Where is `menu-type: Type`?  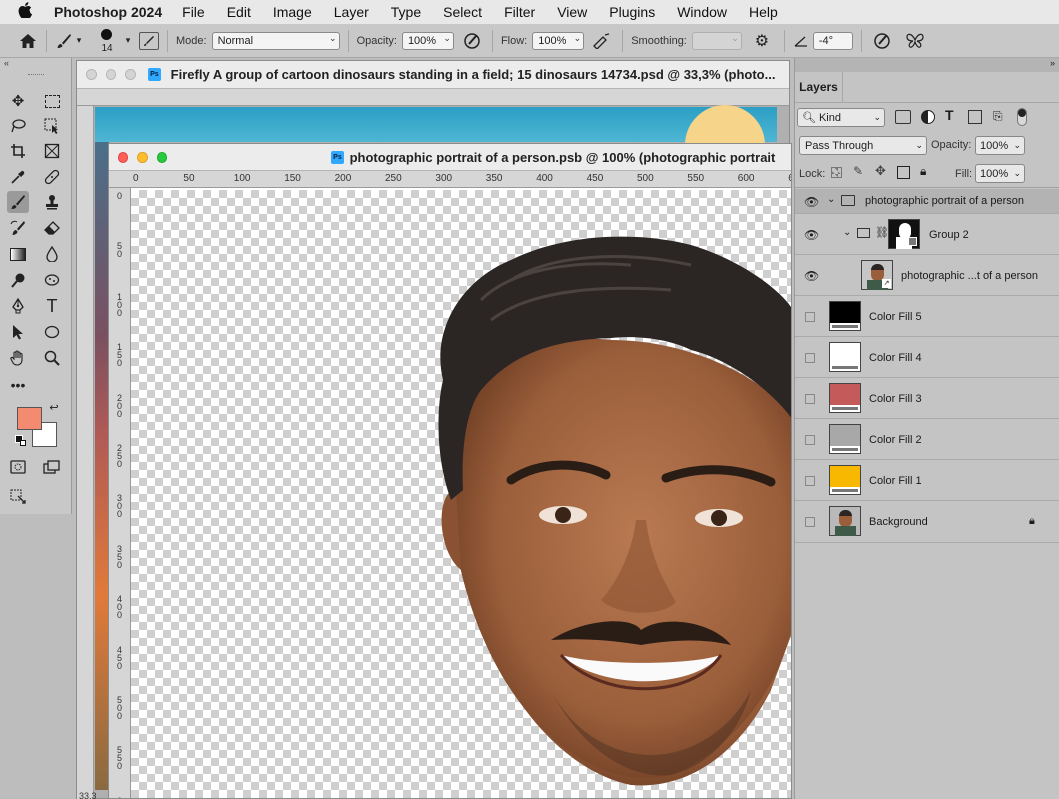
menu-type: Type is located at coordinates (406, 12).